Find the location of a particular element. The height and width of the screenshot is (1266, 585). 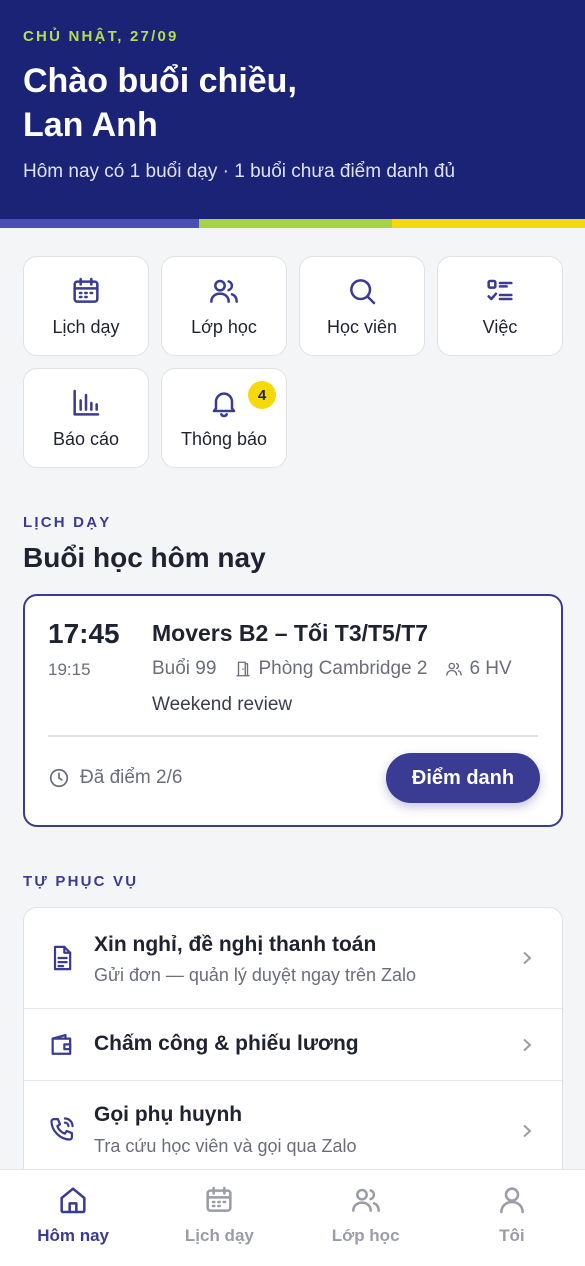

bar-chart-icon is located at coordinates (86, 402).